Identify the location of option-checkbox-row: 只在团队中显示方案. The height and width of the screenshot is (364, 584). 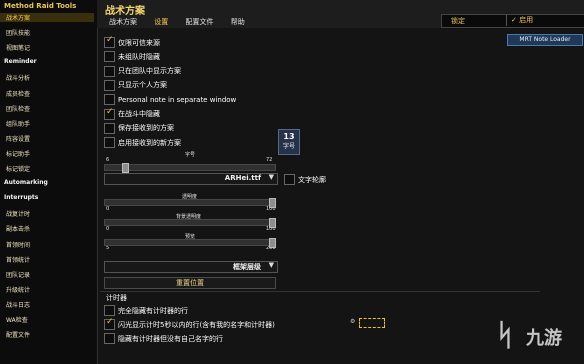
(142, 71).